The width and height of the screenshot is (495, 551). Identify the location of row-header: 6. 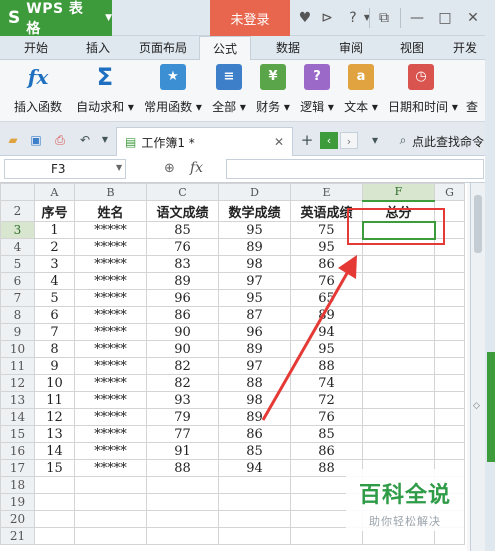
(17, 281).